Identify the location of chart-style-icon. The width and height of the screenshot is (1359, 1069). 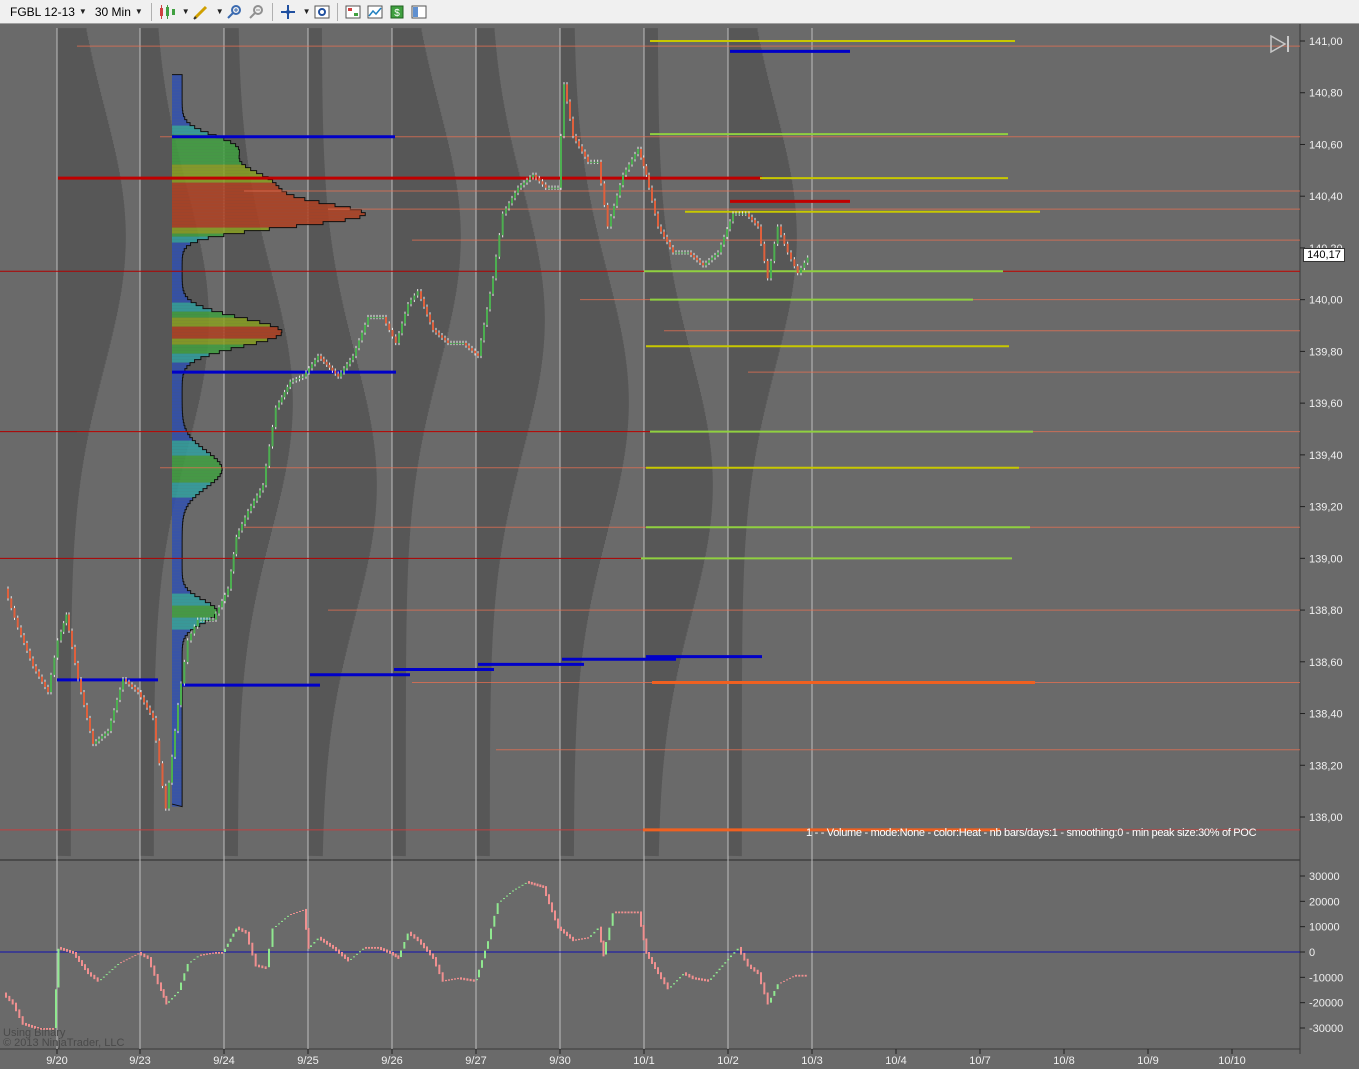
(375, 12).